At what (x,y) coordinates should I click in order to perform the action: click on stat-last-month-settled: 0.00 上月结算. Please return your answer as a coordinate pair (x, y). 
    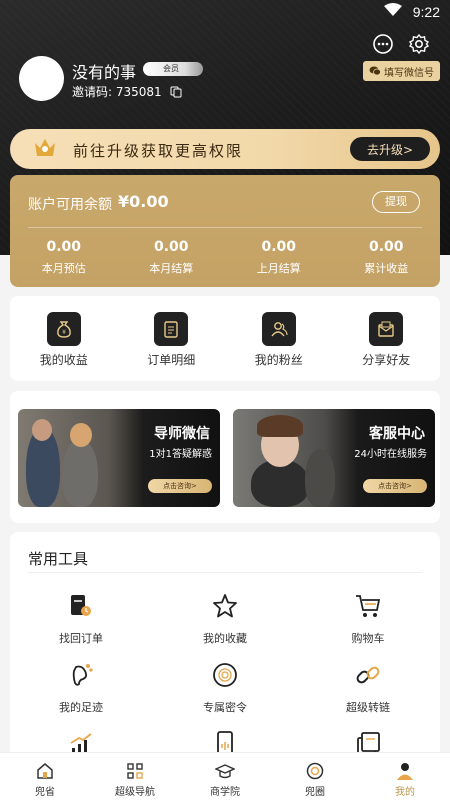
    Looking at the image, I should click on (279, 257).